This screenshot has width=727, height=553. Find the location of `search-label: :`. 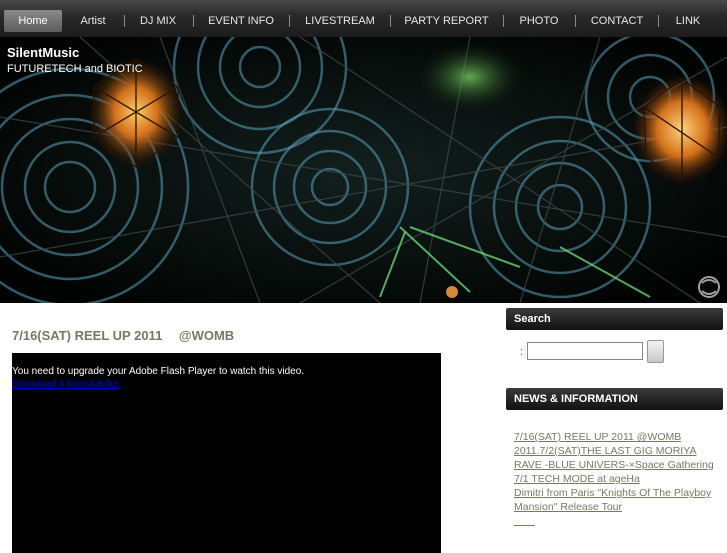

search-label: : is located at coordinates (522, 352).